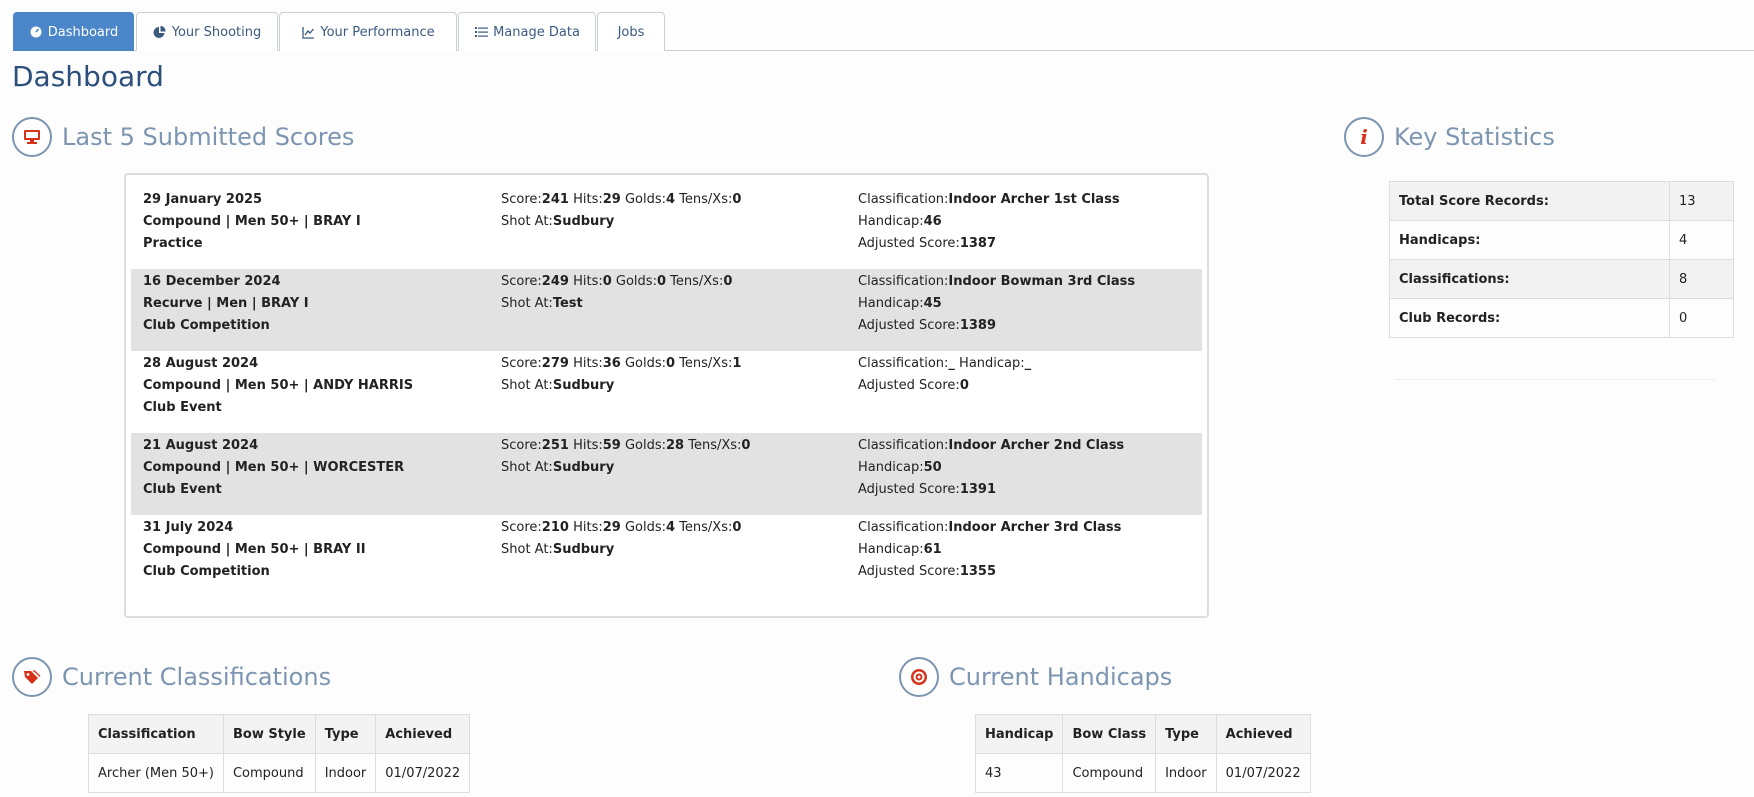 The width and height of the screenshot is (1754, 797). I want to click on tab-label: Dashboard, so click(83, 32).